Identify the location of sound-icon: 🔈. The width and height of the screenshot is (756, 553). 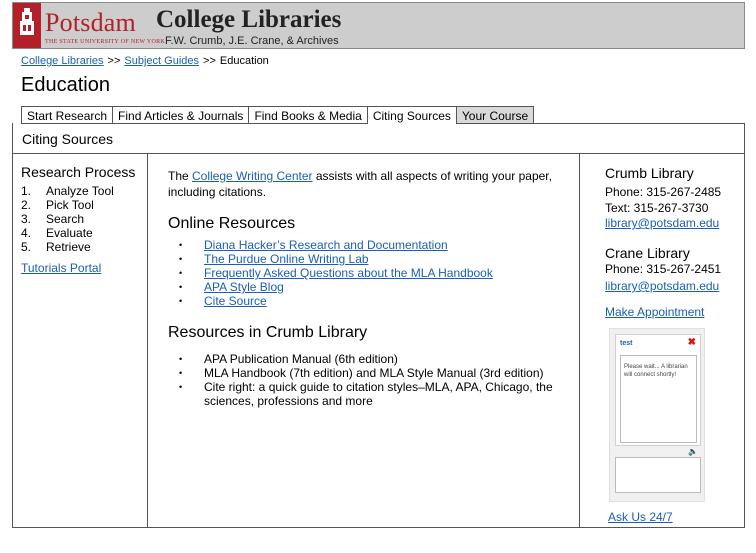
(693, 451).